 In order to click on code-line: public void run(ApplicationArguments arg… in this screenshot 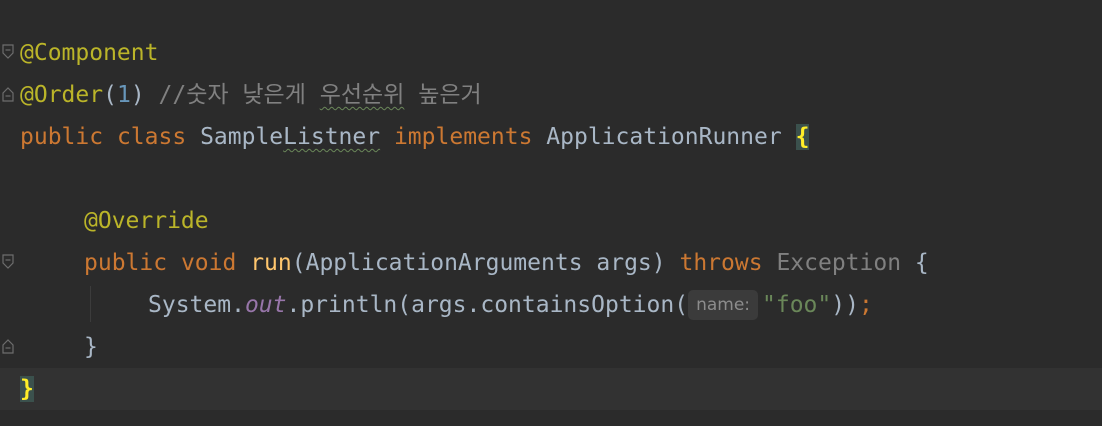, I will do `click(551, 263)`.